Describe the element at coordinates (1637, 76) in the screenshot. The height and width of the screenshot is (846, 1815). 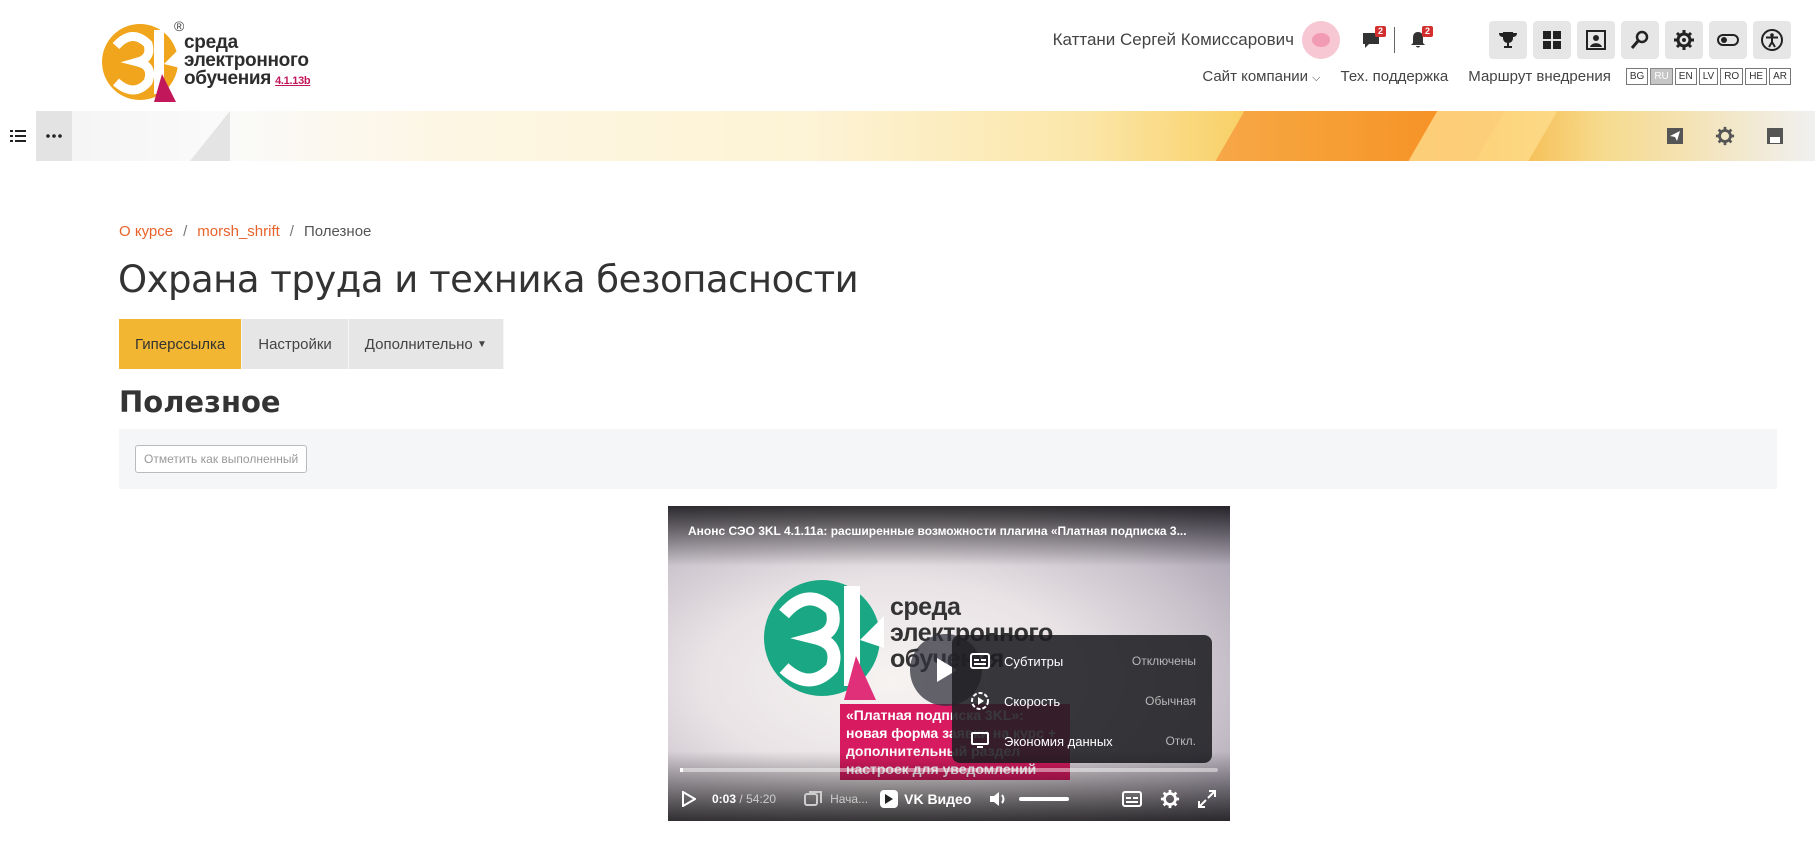
I see `lang-bg: BG` at that location.